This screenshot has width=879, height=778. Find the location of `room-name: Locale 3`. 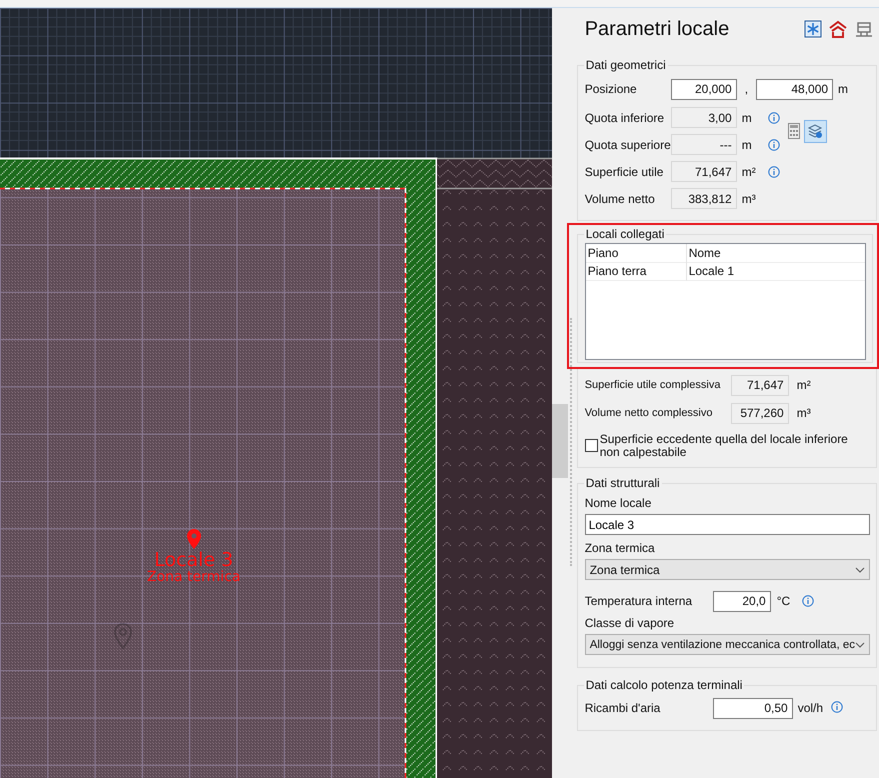

room-name: Locale 3 is located at coordinates (194, 560).